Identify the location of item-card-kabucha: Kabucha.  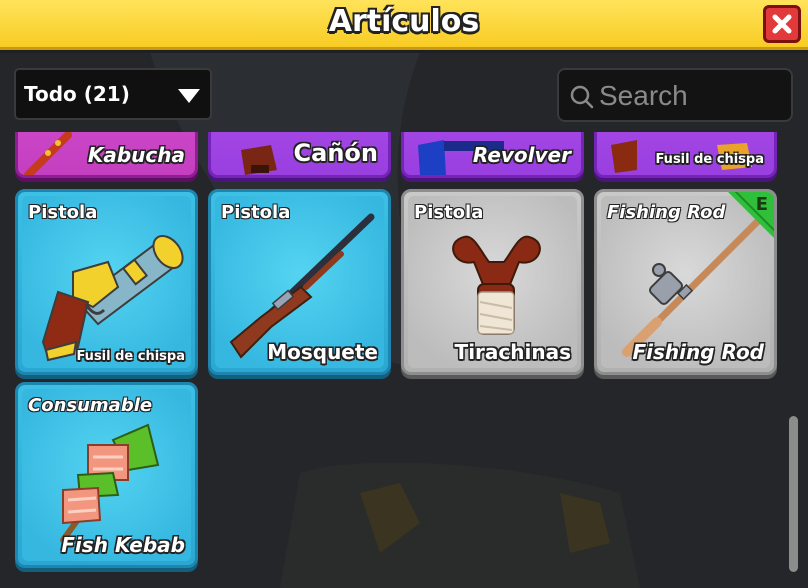
(106, 155).